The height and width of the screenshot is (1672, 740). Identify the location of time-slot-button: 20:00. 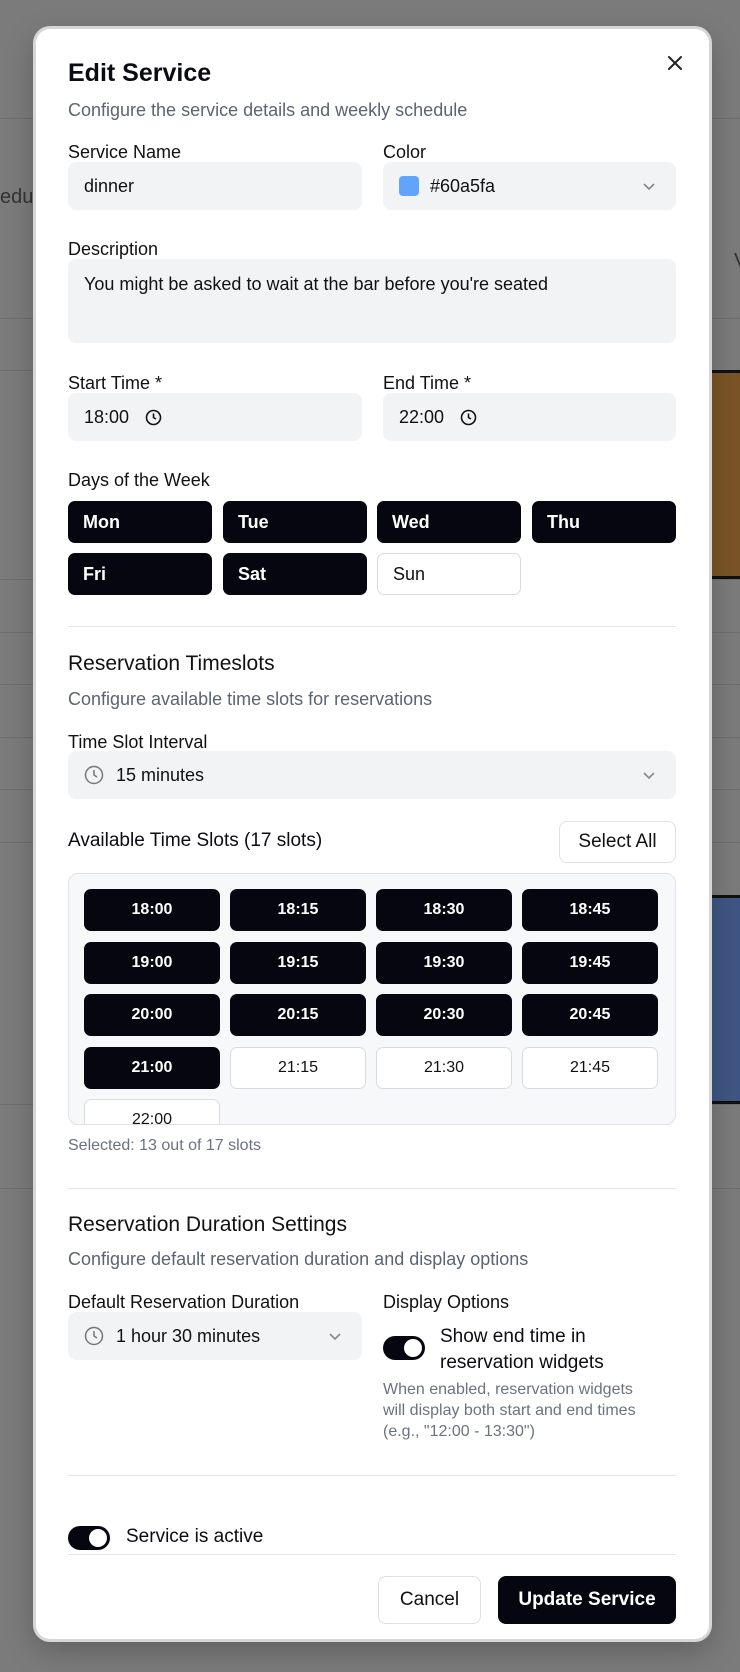
(152, 1015).